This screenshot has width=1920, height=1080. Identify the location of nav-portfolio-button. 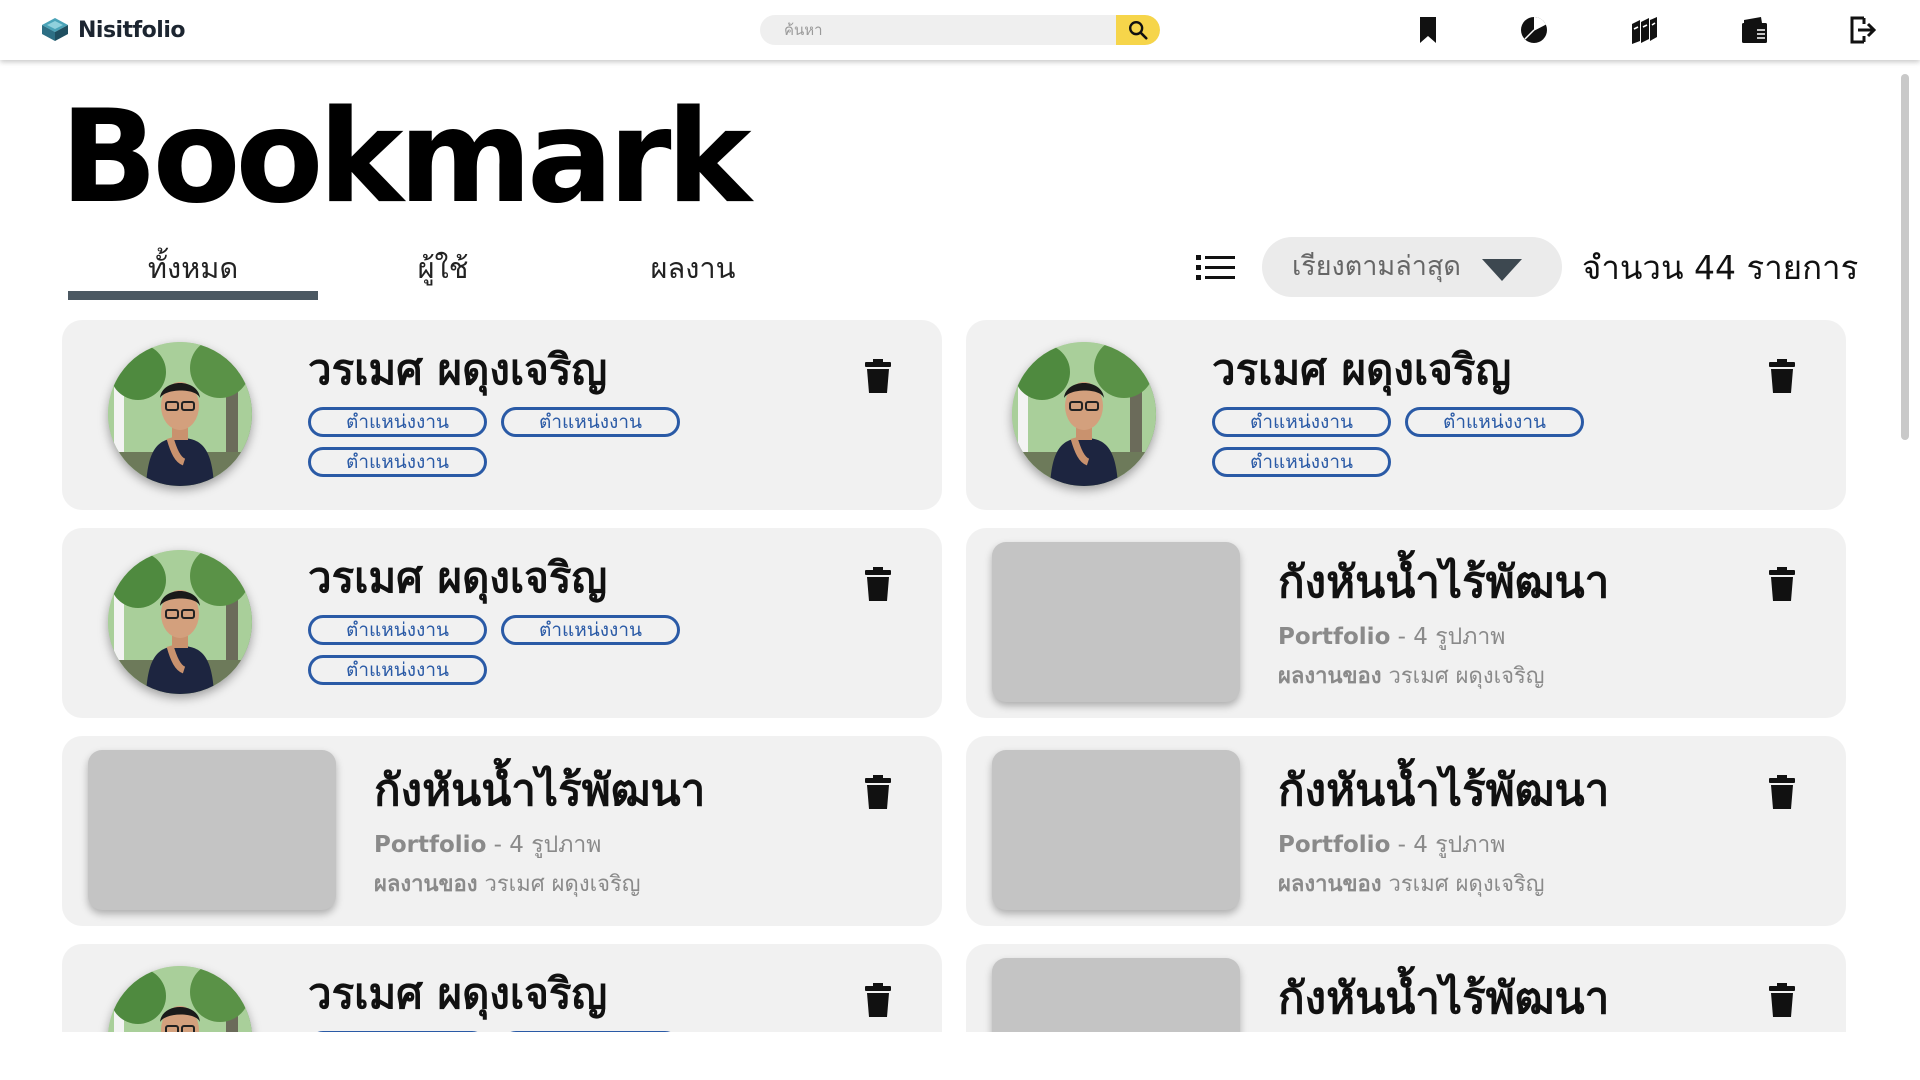
(1644, 30).